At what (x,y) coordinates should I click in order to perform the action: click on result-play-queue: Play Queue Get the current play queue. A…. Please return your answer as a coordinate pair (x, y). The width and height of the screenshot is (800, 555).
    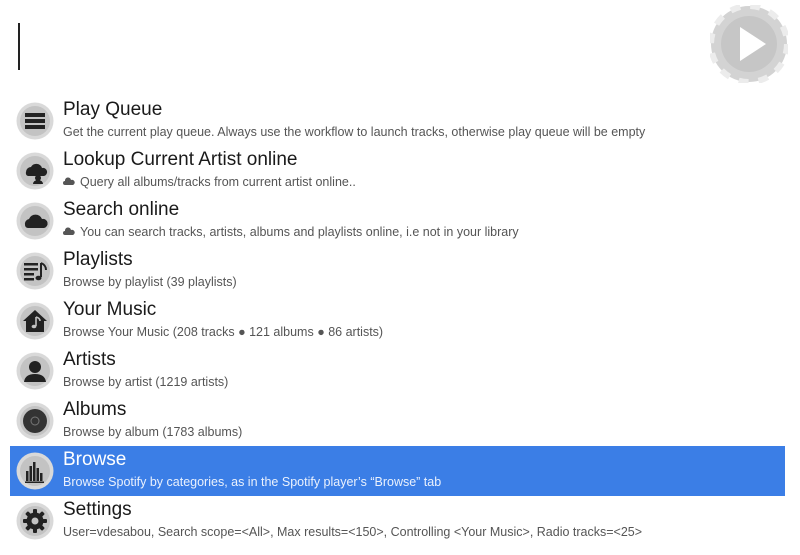
    Looking at the image, I should click on (397, 121).